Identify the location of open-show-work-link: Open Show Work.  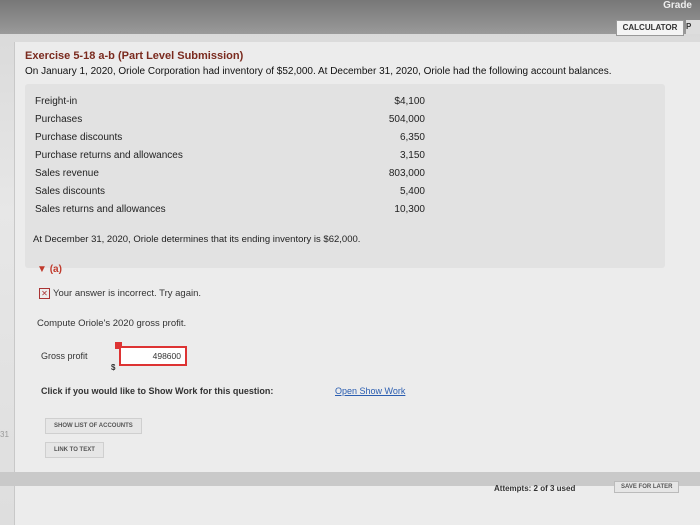
(370, 391).